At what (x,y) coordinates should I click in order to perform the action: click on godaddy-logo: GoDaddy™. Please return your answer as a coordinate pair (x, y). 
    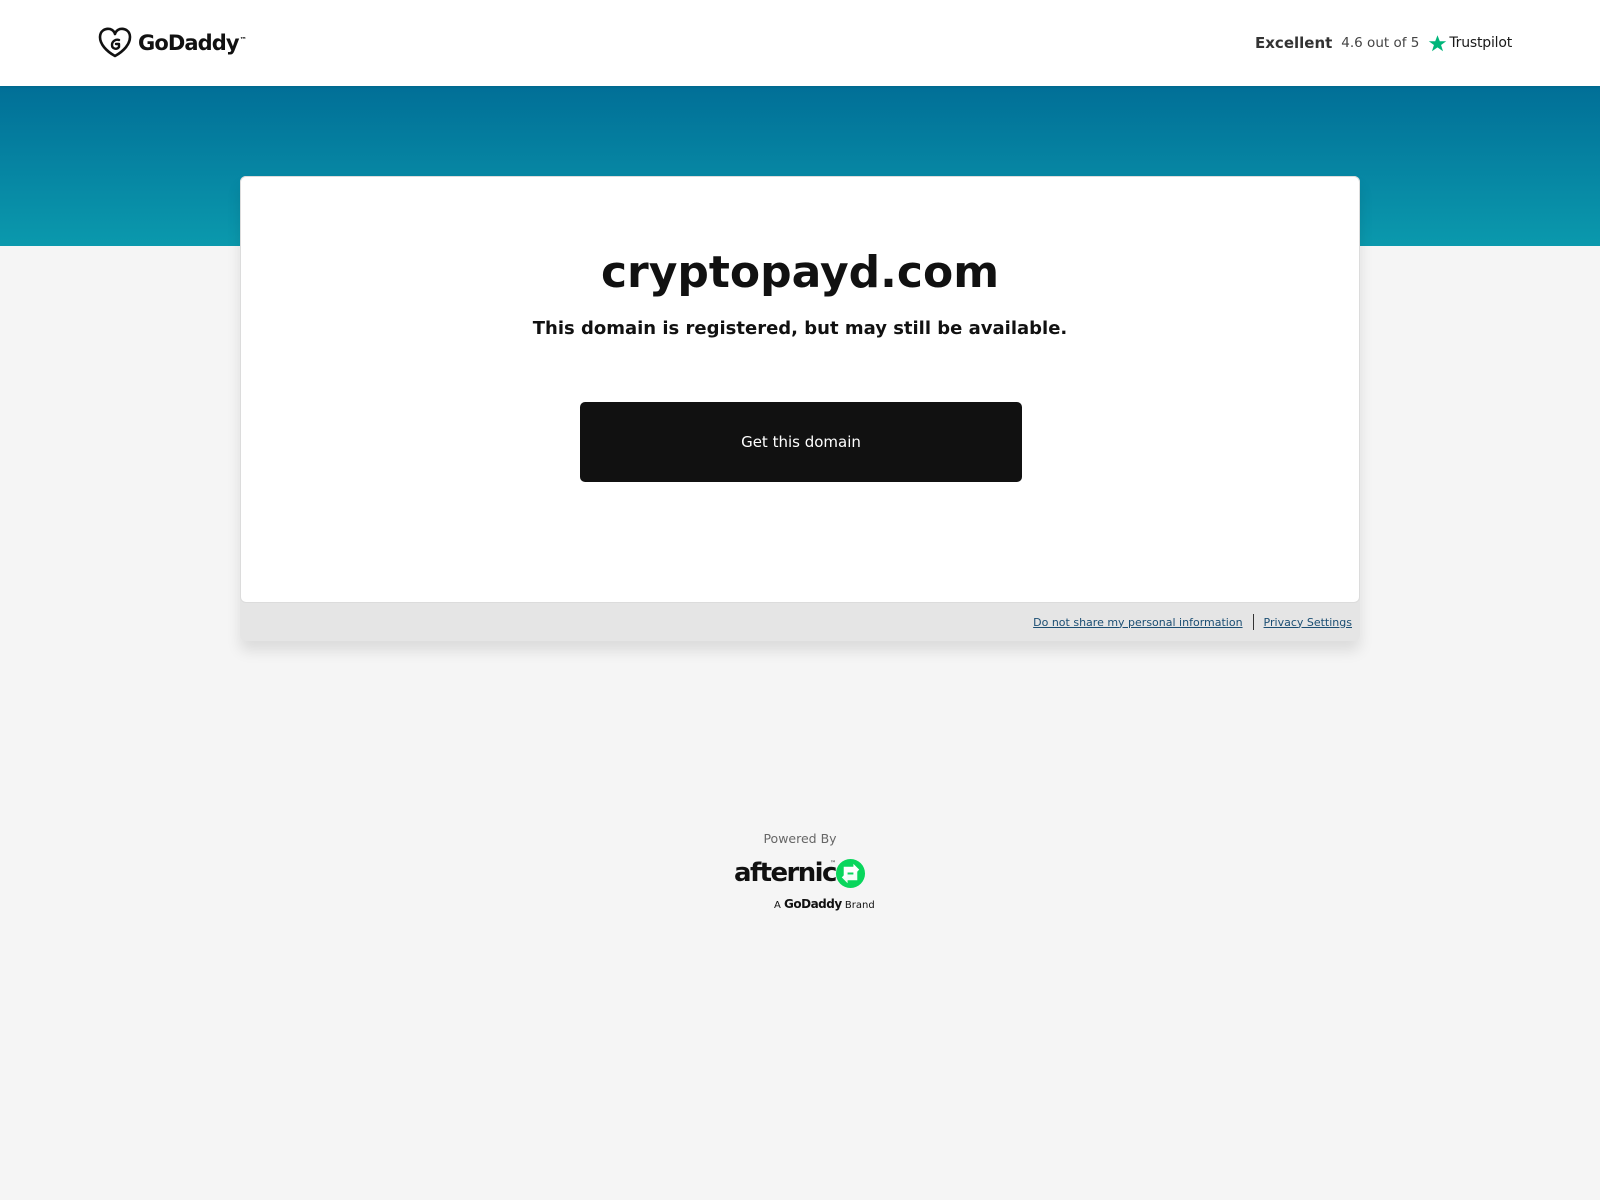
    Looking at the image, I should click on (172, 43).